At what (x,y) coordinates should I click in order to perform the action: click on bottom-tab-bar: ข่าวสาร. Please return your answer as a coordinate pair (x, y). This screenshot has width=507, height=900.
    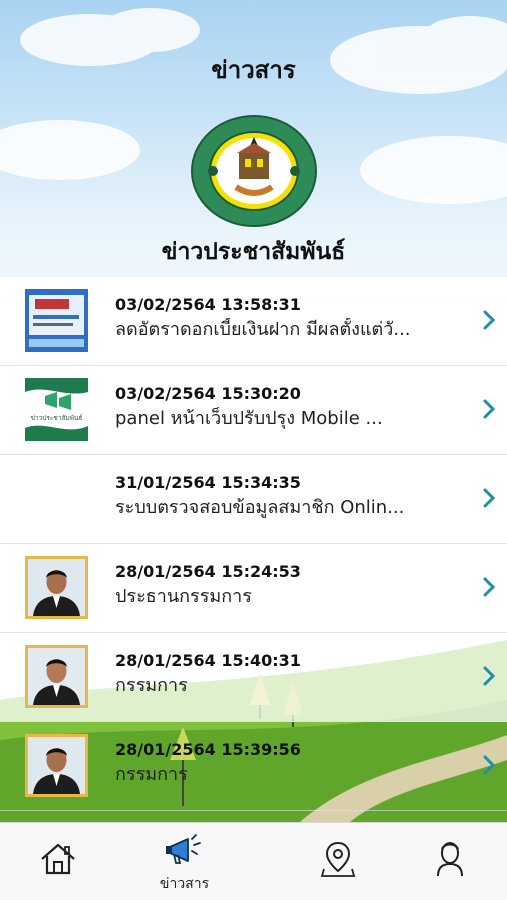
    Looking at the image, I should click on (253, 861).